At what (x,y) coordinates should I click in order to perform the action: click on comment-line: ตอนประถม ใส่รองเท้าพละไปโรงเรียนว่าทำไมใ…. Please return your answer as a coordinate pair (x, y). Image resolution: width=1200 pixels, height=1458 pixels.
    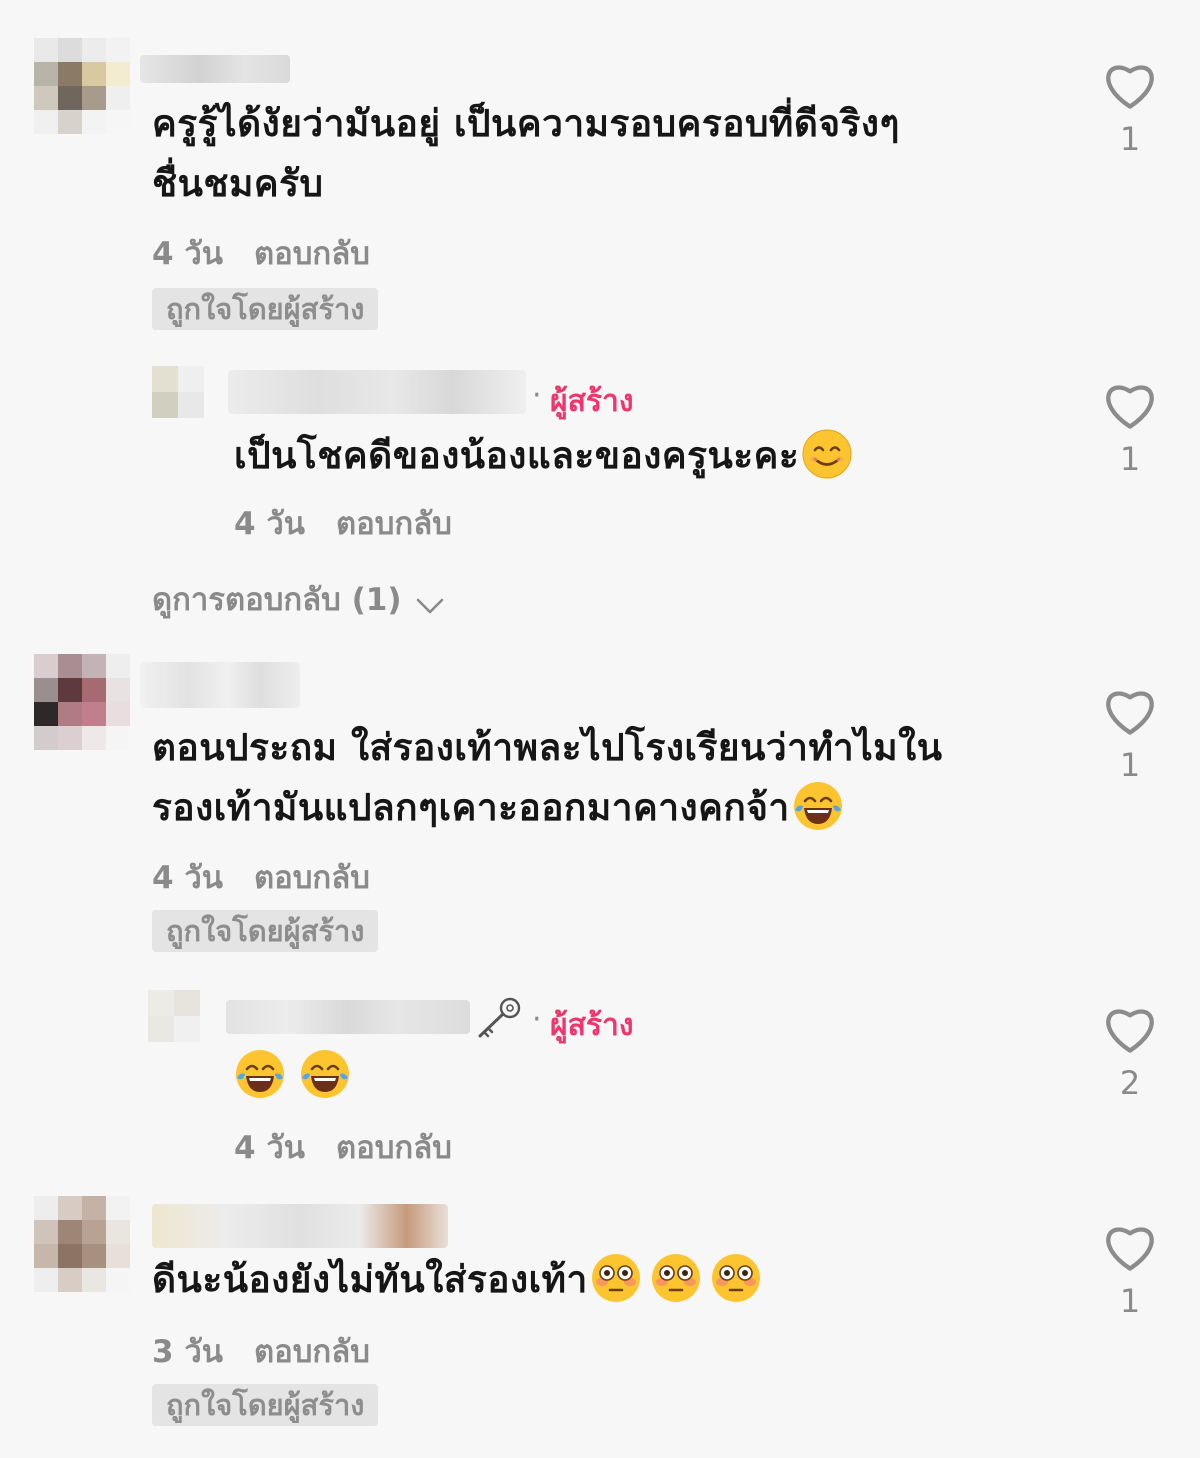
    Looking at the image, I should click on (547, 747).